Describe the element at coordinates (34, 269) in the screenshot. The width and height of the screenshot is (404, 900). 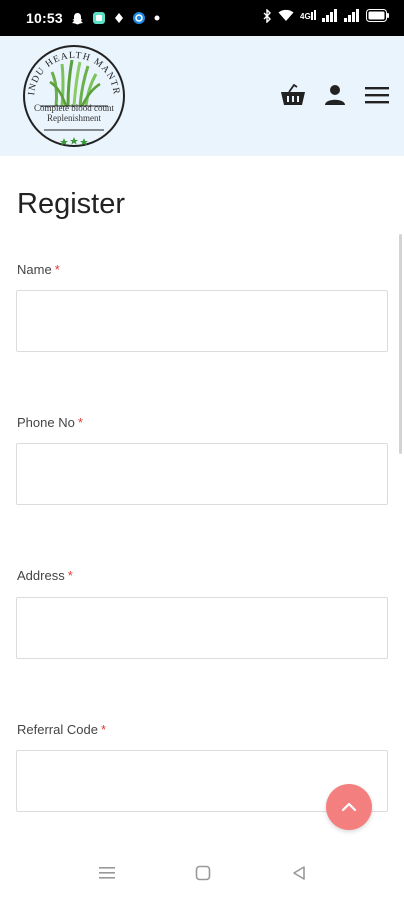
I see `name-label-text: Name` at that location.